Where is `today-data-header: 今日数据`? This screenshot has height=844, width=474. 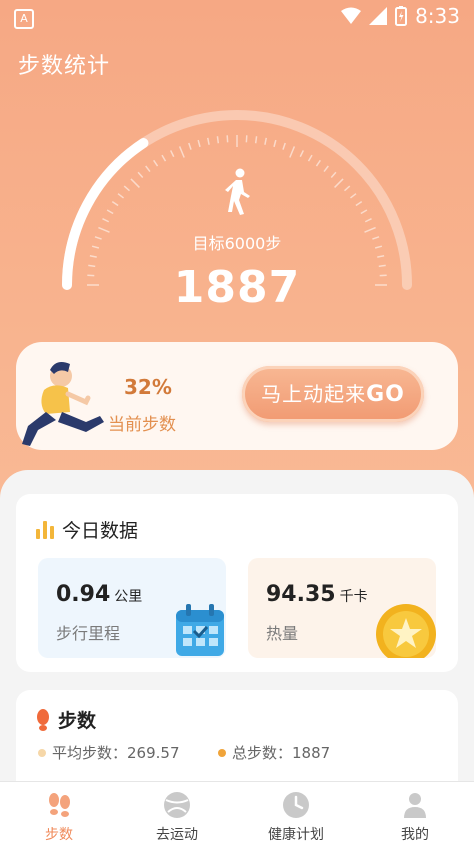 today-data-header: 今日数据 is located at coordinates (87, 529).